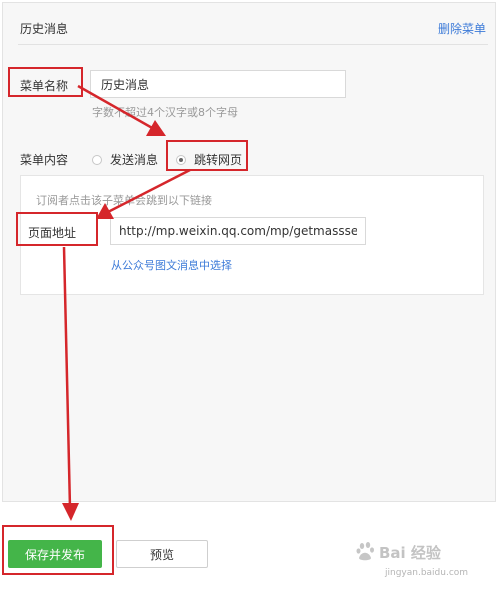 This screenshot has width=500, height=590. I want to click on radio-send-message: 发送消息, so click(125, 159).